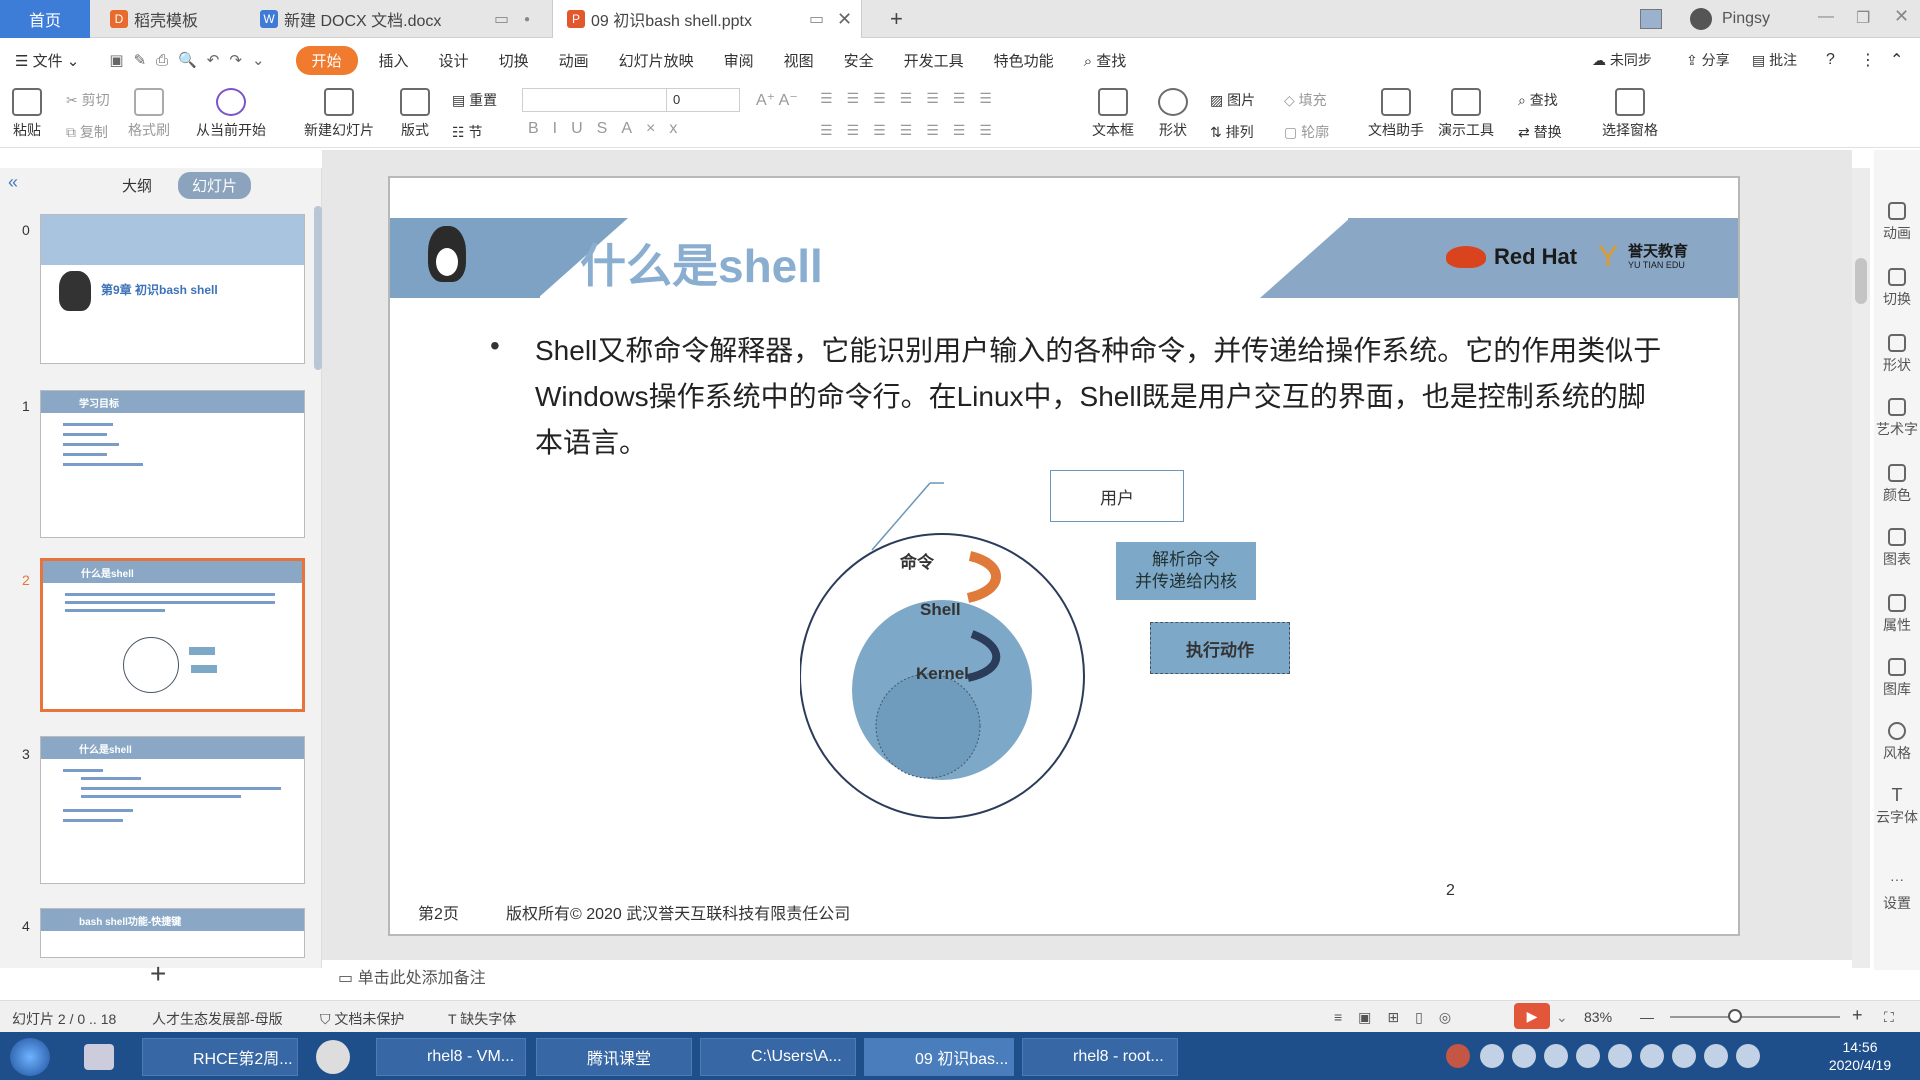 This screenshot has height=1080, width=1920. Describe the element at coordinates (1105, 60) in the screenshot. I see `menu-search: ⌕ 查找` at that location.